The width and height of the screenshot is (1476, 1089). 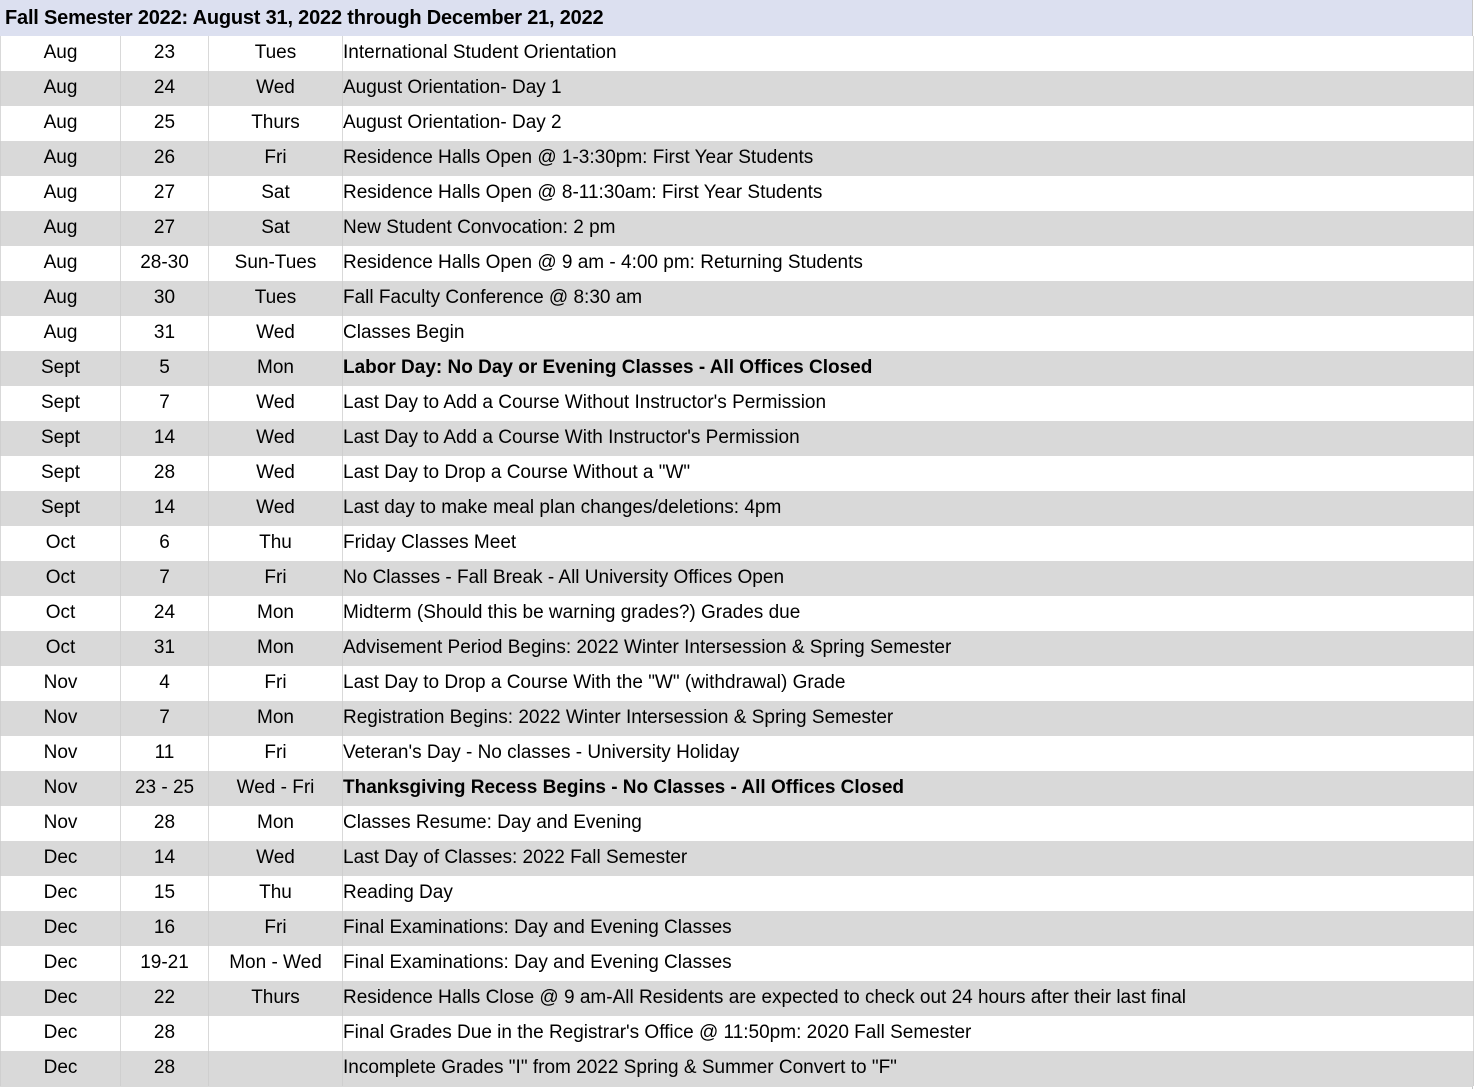 What do you see at coordinates (908, 823) in the screenshot?
I see `cell-description: Classes Resume: Day and Evening` at bounding box center [908, 823].